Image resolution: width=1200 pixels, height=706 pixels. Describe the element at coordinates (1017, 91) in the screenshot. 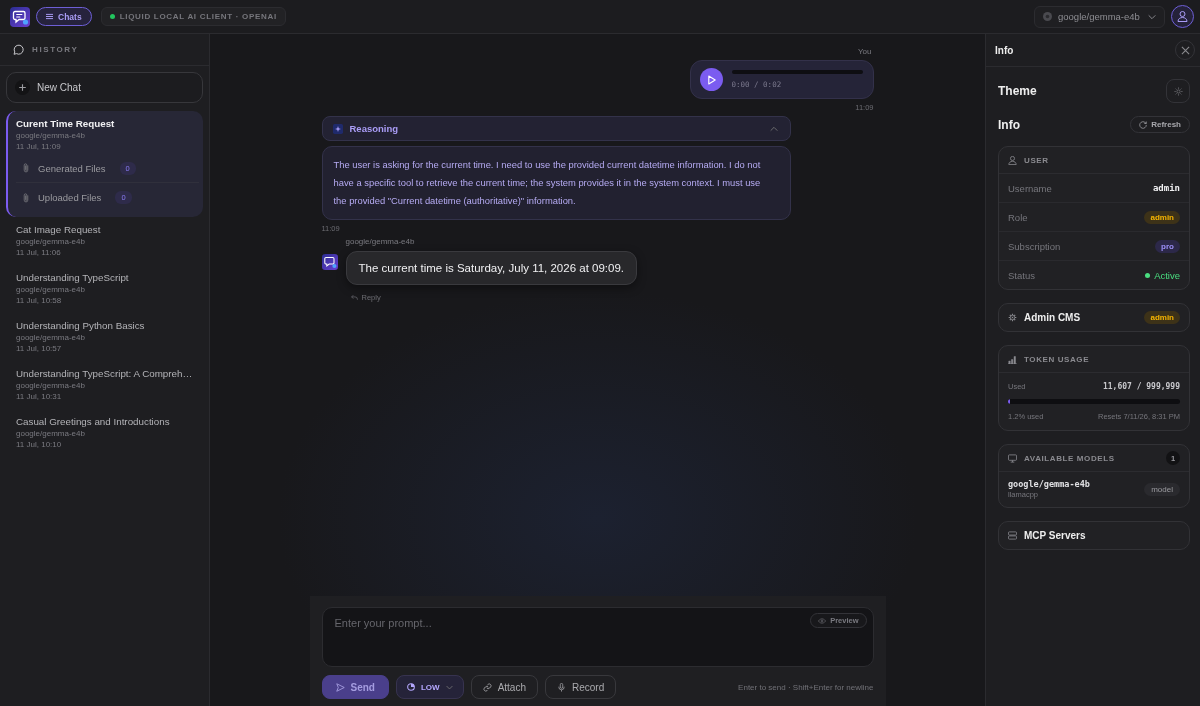

I see `theme-heading: Theme` at that location.